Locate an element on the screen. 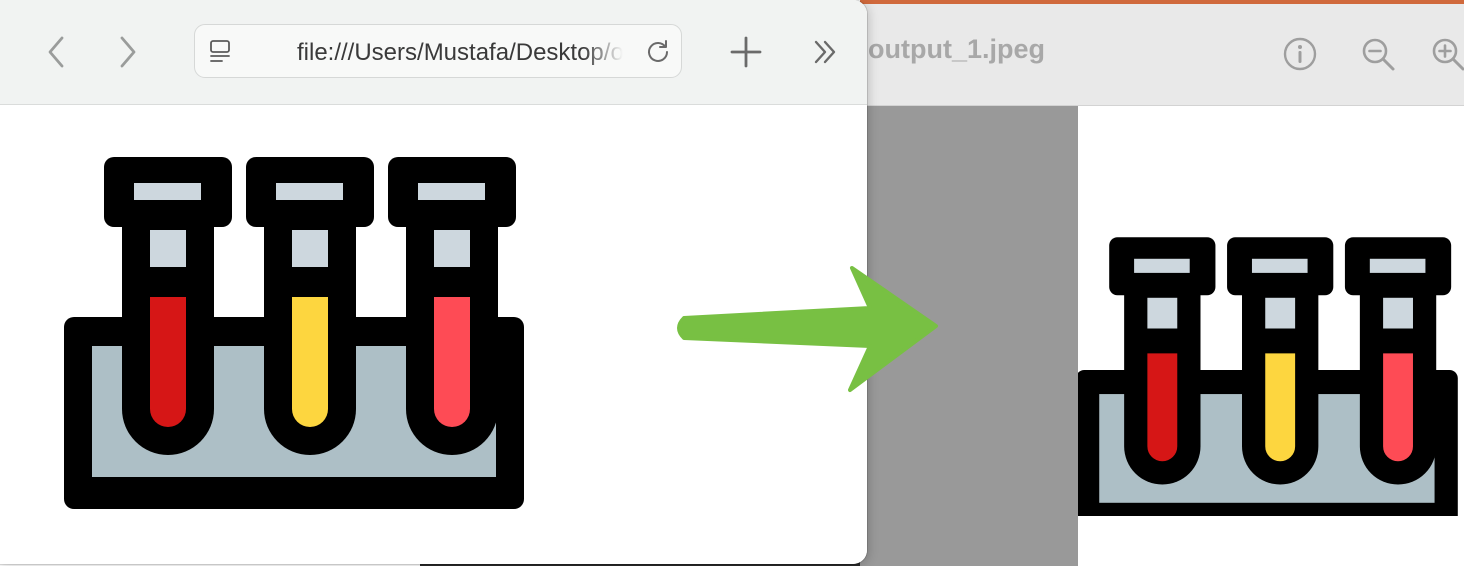  page-menu-icon is located at coordinates (221, 51).